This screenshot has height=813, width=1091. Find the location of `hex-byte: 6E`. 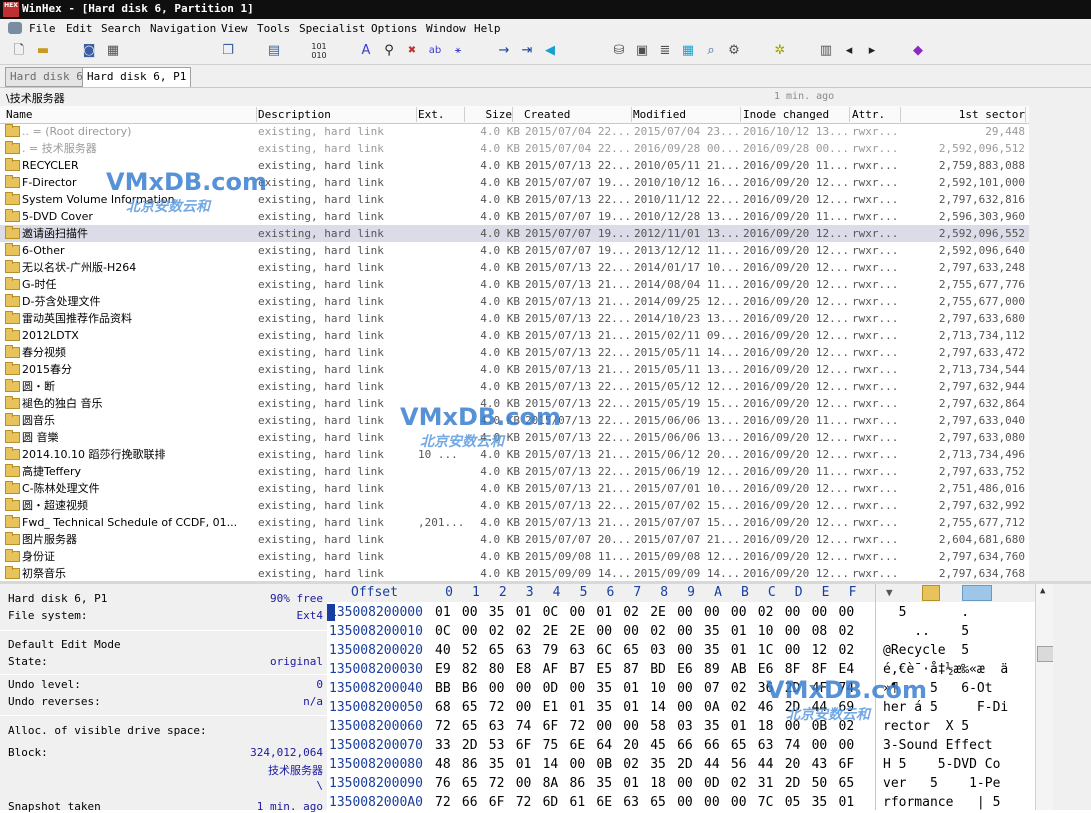

hex-byte: 6E is located at coordinates (581, 745).